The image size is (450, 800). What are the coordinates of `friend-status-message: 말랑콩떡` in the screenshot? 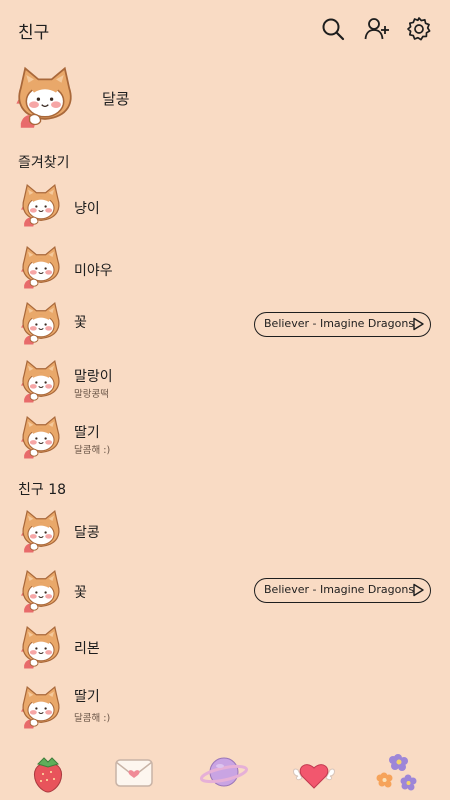 It's located at (91, 394).